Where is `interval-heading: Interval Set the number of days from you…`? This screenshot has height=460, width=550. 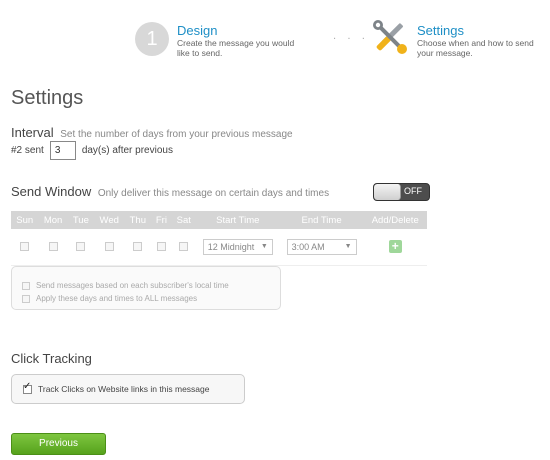 interval-heading: Interval Set the number of days from you… is located at coordinates (152, 132).